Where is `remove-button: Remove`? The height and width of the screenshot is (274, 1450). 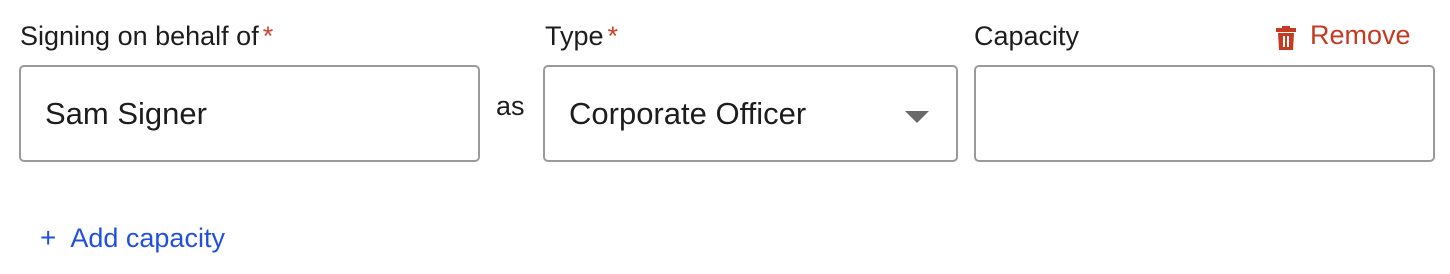 remove-button: Remove is located at coordinates (1343, 35).